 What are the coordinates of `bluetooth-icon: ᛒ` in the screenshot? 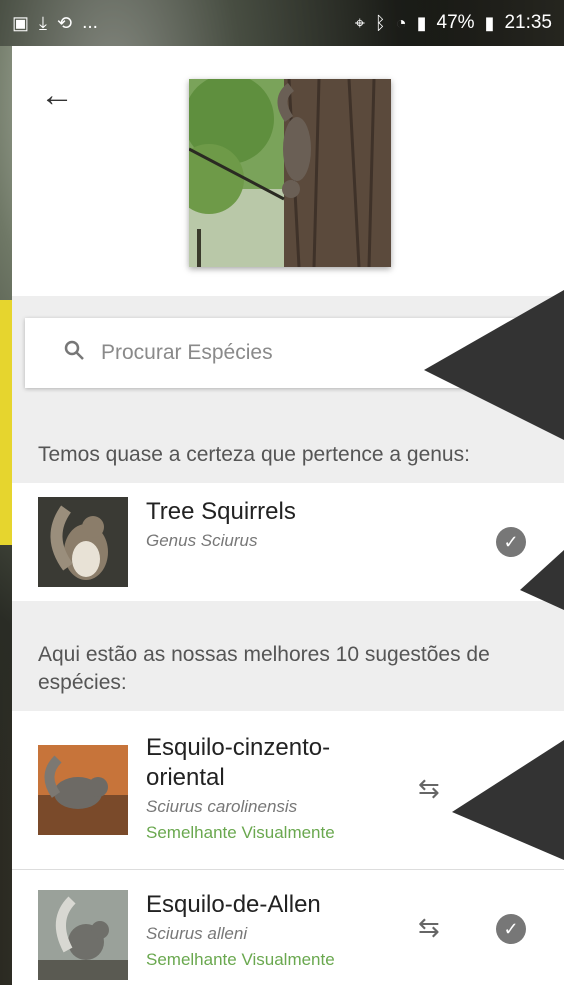 It's located at (380, 22).